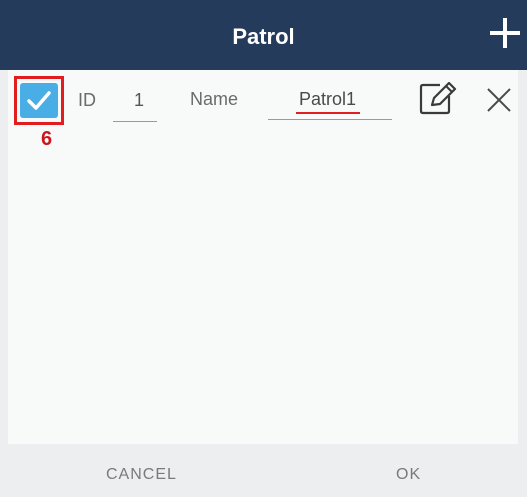 The height and width of the screenshot is (497, 527). What do you see at coordinates (87, 100) in the screenshot?
I see `id-label: ID` at bounding box center [87, 100].